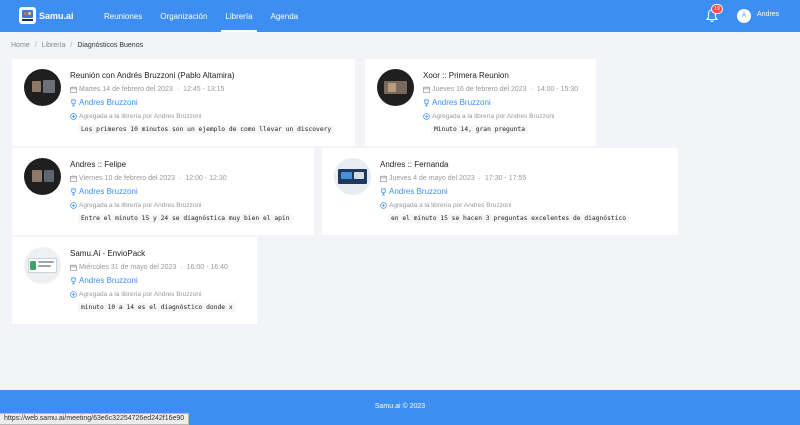 This screenshot has width=800, height=425. Describe the element at coordinates (400, 406) in the screenshot. I see `footer-copyright: Samu.ai © 2023` at that location.